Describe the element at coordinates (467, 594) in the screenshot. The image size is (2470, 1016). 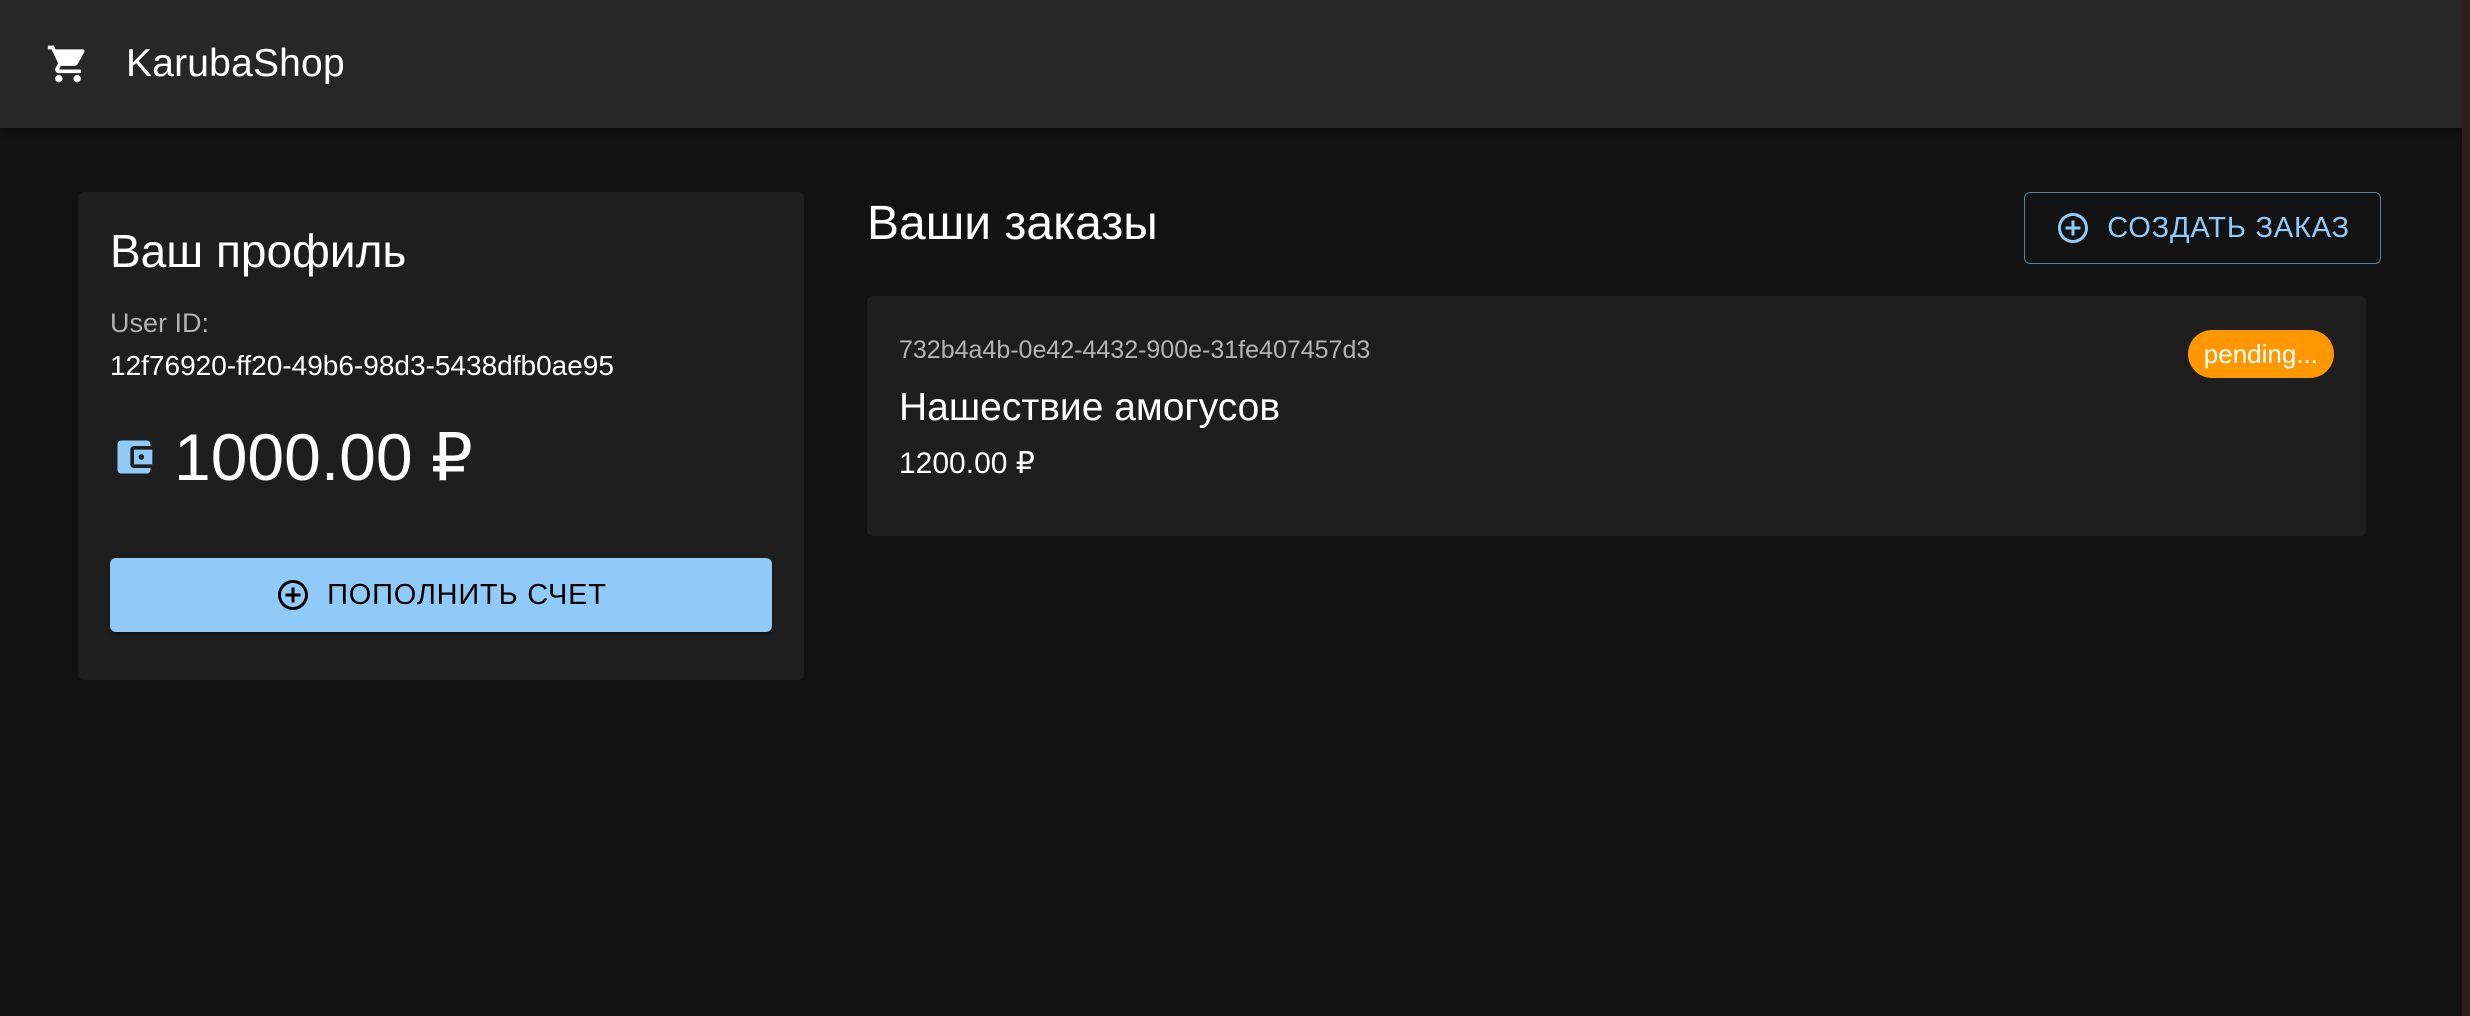
I see `top-up-label: ПОПОЛНИТЬ СЧЕТ` at that location.